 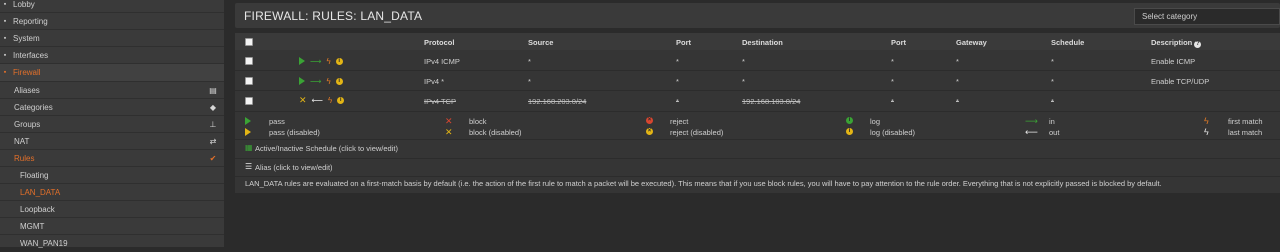 I want to click on rule-protocol: IPv4 *, so click(x=434, y=81).